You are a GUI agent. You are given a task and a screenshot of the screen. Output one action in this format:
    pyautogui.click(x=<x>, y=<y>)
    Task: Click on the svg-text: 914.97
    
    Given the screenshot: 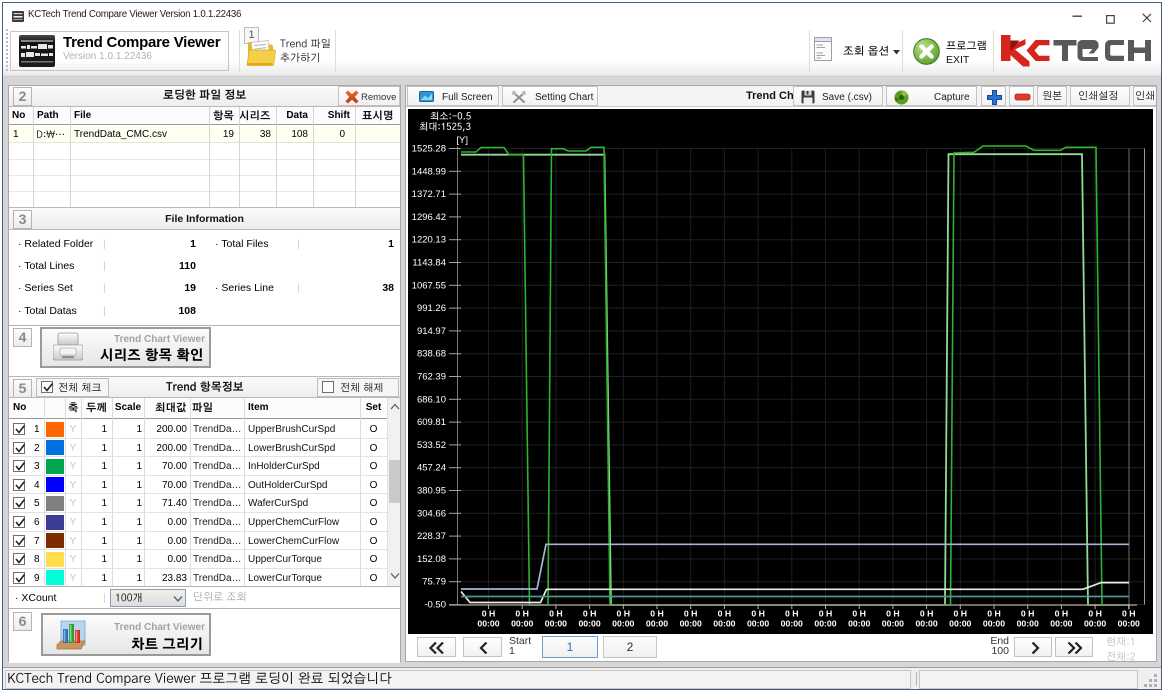 What is the action you would take?
    pyautogui.click(x=431, y=331)
    